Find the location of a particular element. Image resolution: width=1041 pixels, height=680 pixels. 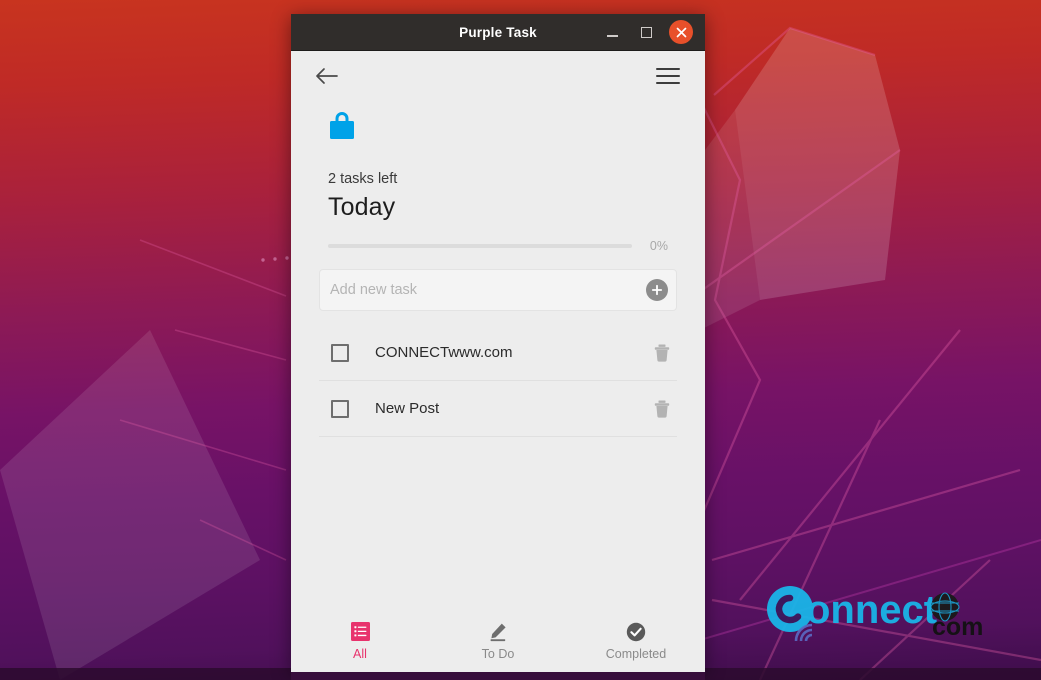

back-arrow-icon is located at coordinates (327, 76).